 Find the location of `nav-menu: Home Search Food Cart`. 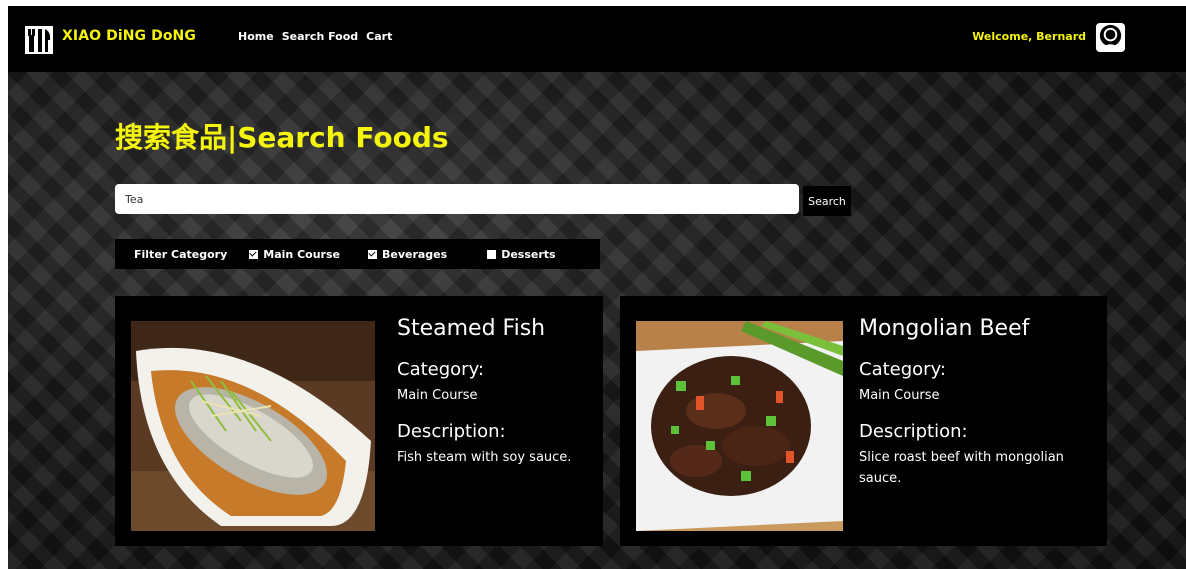

nav-menu: Home Search Food Cart is located at coordinates (315, 36).